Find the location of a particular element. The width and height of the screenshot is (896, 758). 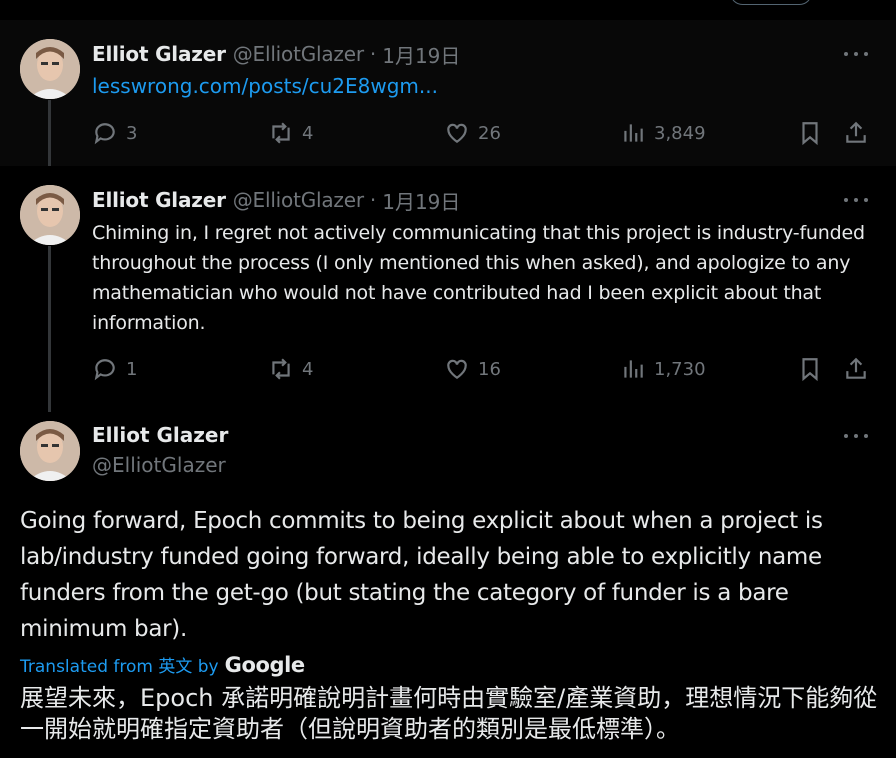

like-button: 16 is located at coordinates (472, 369).